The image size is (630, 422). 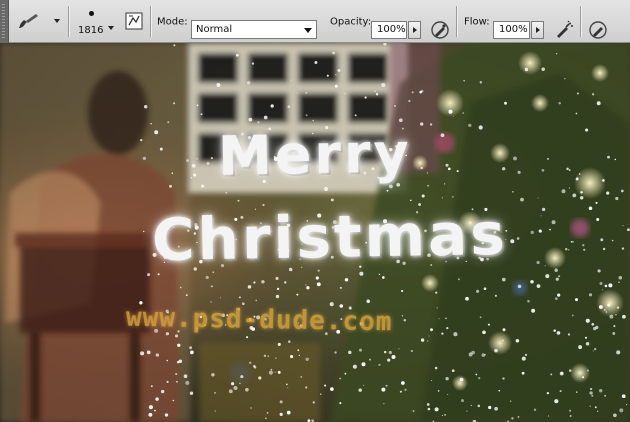 What do you see at coordinates (57, 21) in the screenshot?
I see `caret-down-icon` at bounding box center [57, 21].